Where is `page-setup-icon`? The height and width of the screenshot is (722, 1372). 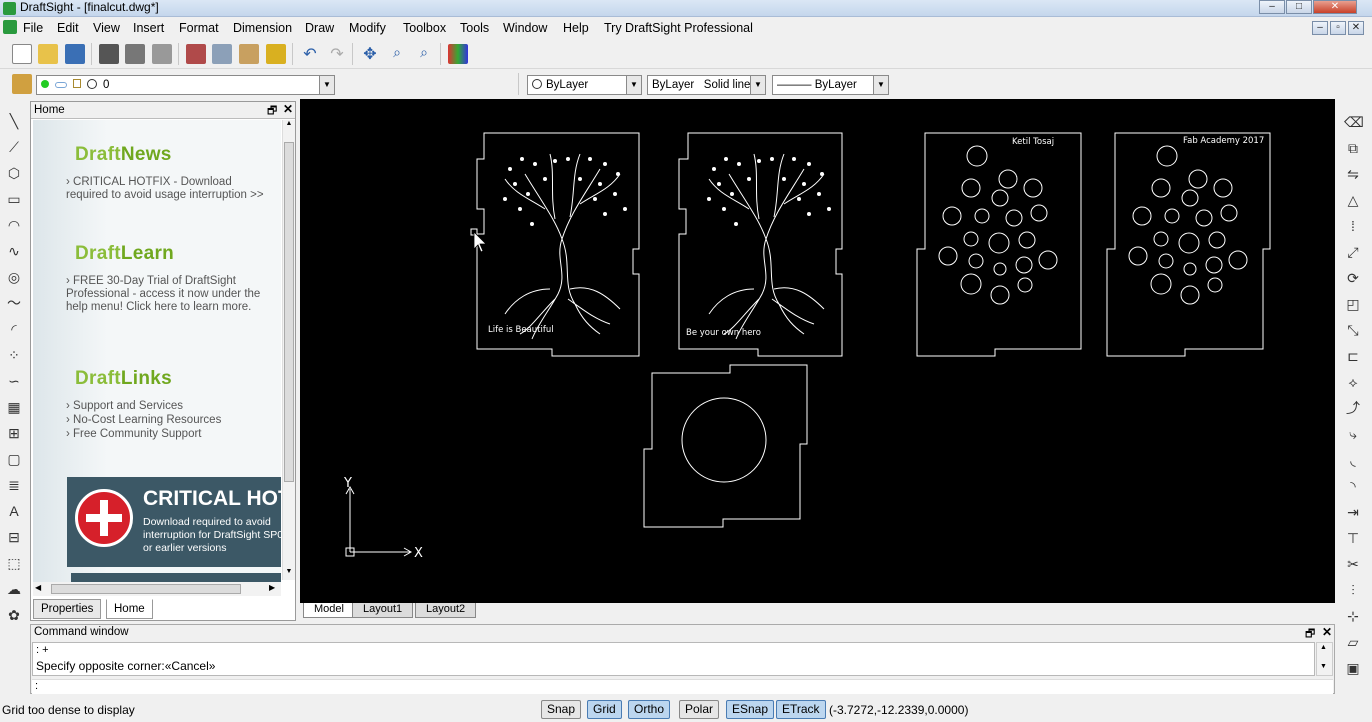 page-setup-icon is located at coordinates (162, 54).